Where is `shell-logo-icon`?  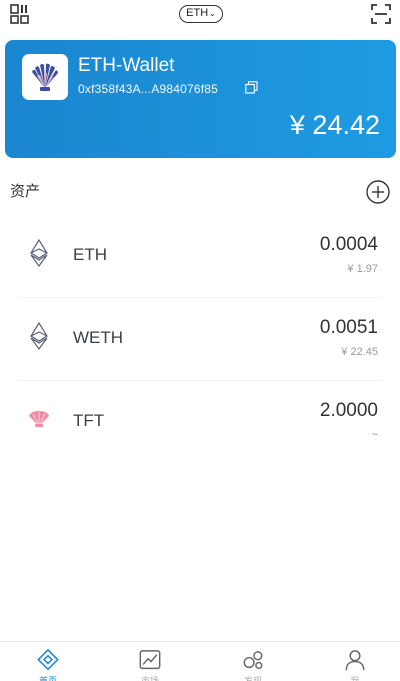
shell-logo-icon is located at coordinates (45, 77).